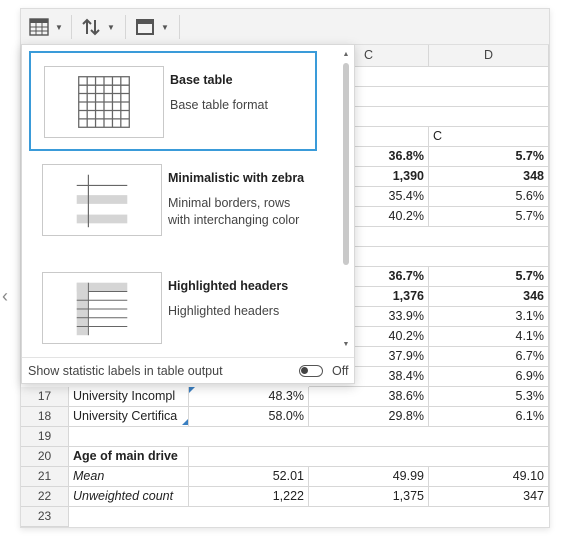  I want to click on table-row, so click(285, 527).